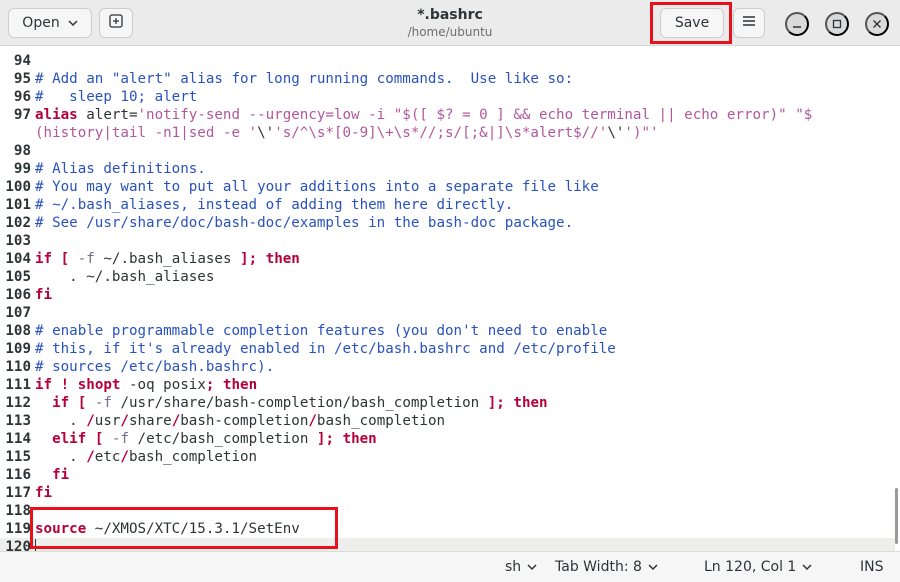  Describe the element at coordinates (18, 349) in the screenshot. I see `line-number: 109` at that location.